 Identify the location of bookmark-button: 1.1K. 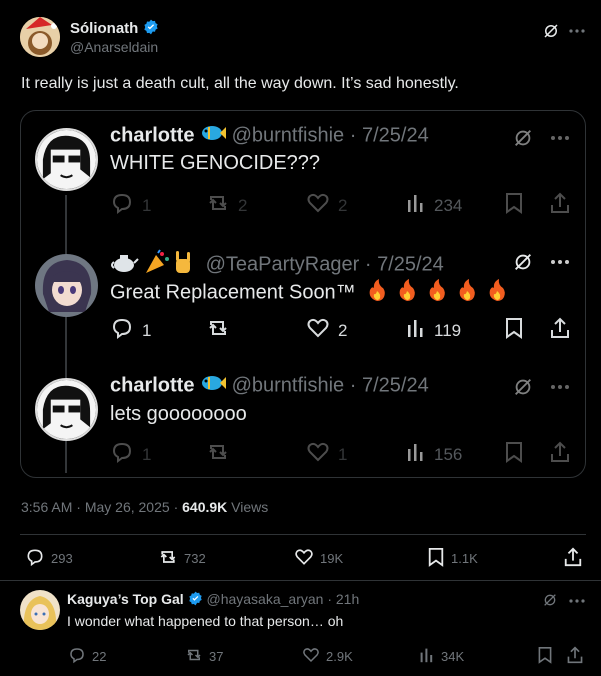
(452, 558).